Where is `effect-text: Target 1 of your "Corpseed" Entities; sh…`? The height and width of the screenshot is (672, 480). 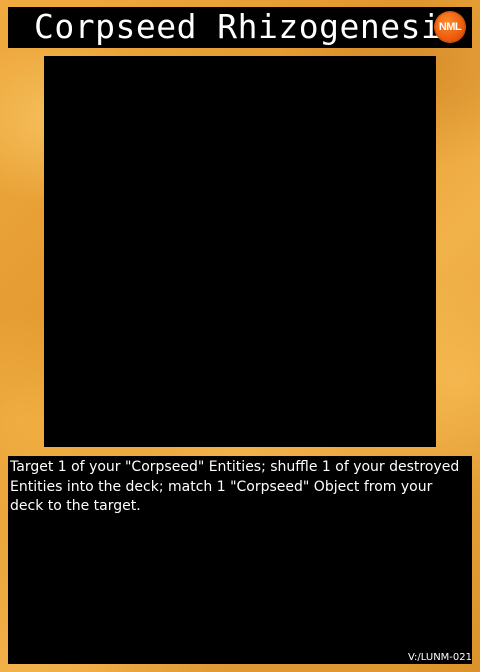
effect-text: Target 1 of your "Corpseed" Entities; sh… is located at coordinates (235, 486).